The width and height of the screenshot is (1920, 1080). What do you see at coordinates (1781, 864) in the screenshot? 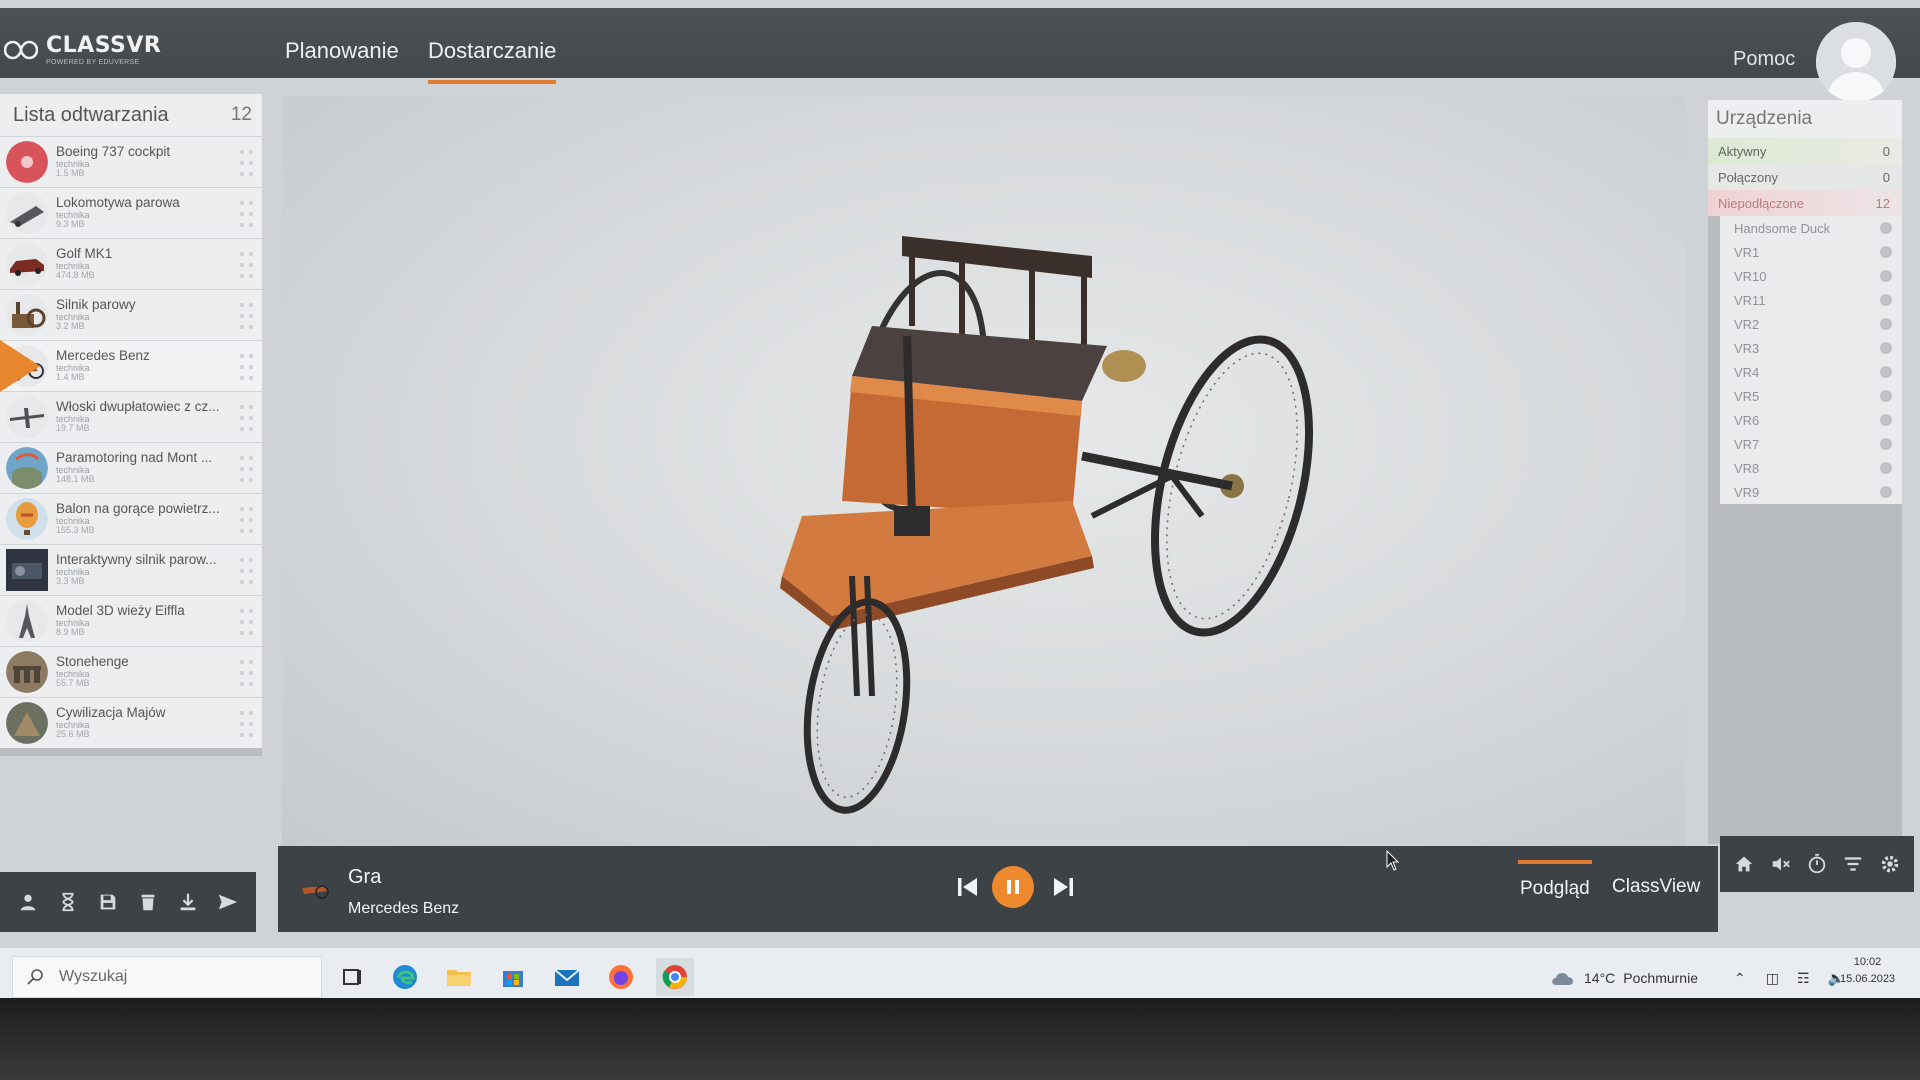
I see `mute-icon` at bounding box center [1781, 864].